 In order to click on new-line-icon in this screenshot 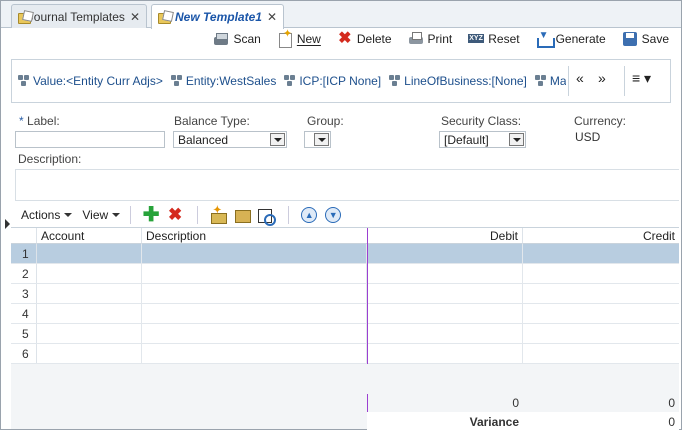, I will do `click(218, 213)`.